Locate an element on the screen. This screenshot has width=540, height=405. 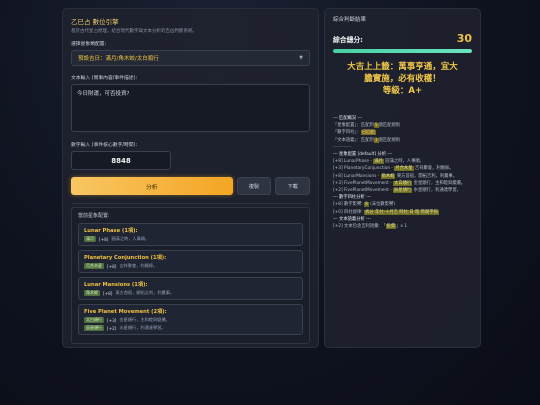
analysis-line: [+8] LunarMansions - 角木蛟 東方首宿，開拓吉利，利農事。 is located at coordinates (402, 176).